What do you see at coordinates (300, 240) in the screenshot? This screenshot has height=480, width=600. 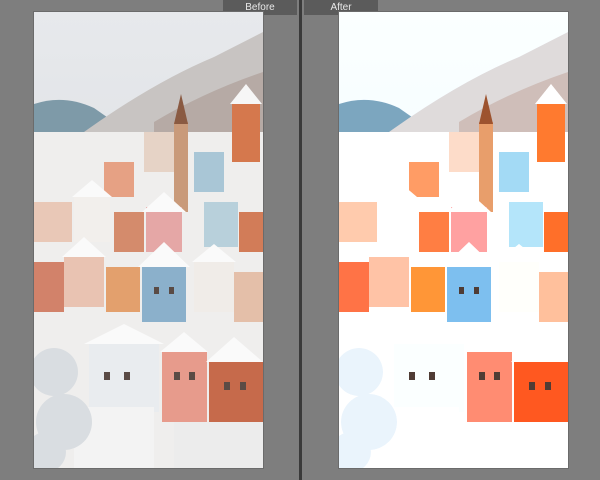 I see `divider` at bounding box center [300, 240].